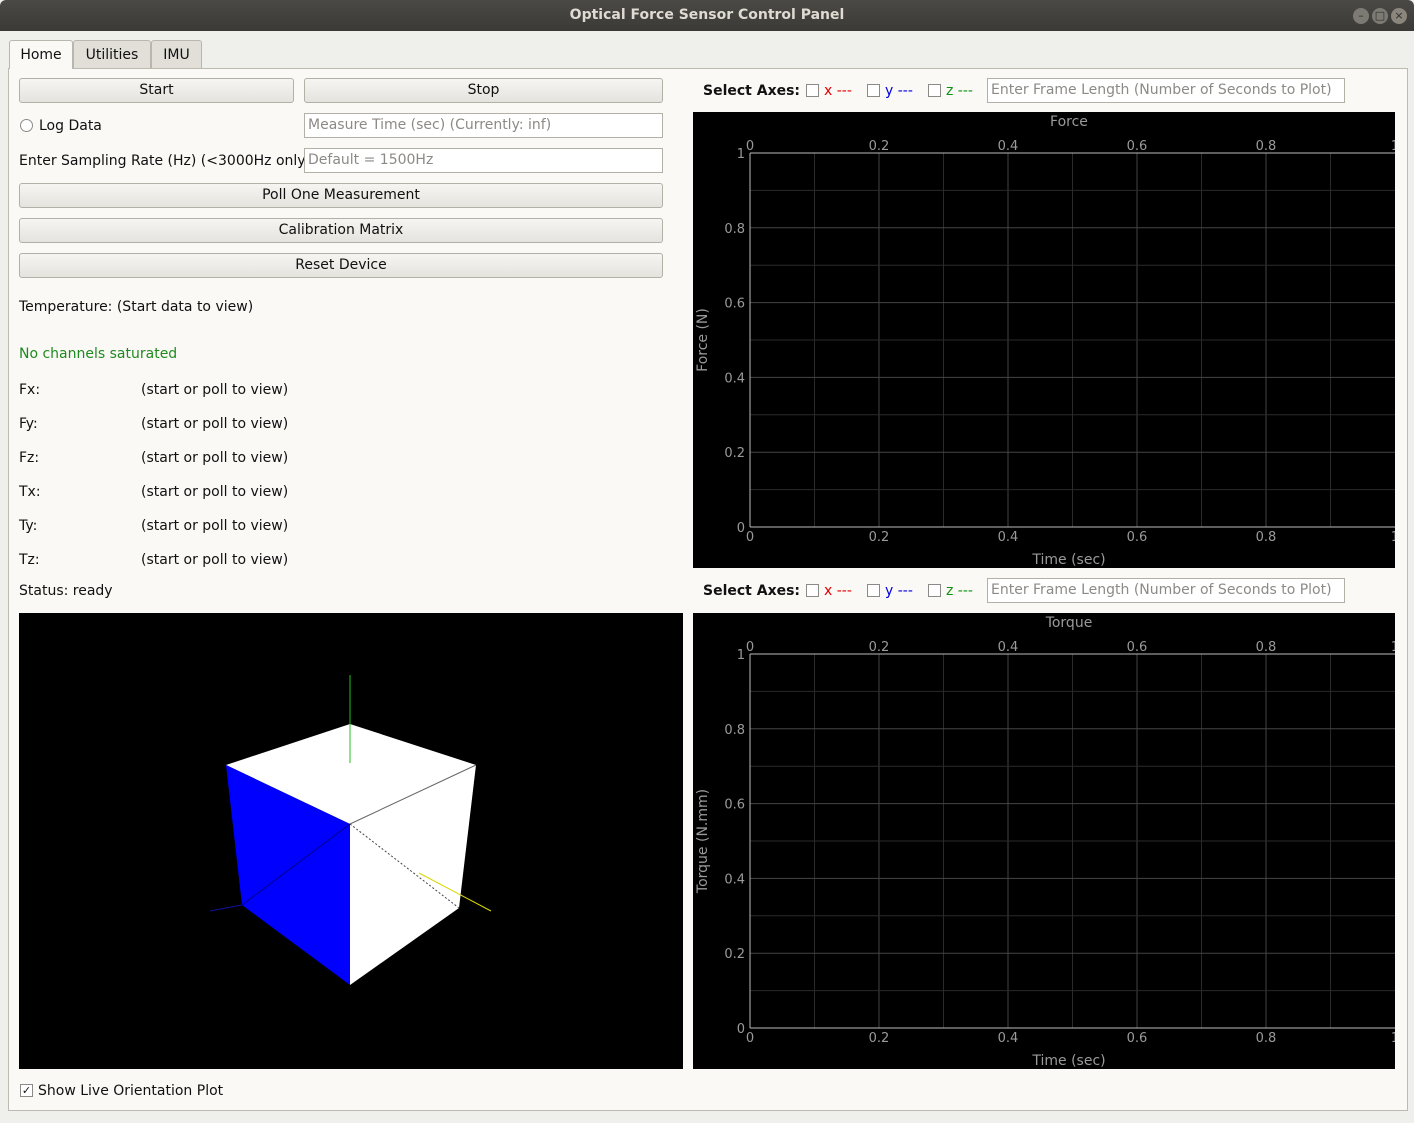 Image resolution: width=1414 pixels, height=1123 pixels. I want to click on maximize-icon: □, so click(1380, 16).